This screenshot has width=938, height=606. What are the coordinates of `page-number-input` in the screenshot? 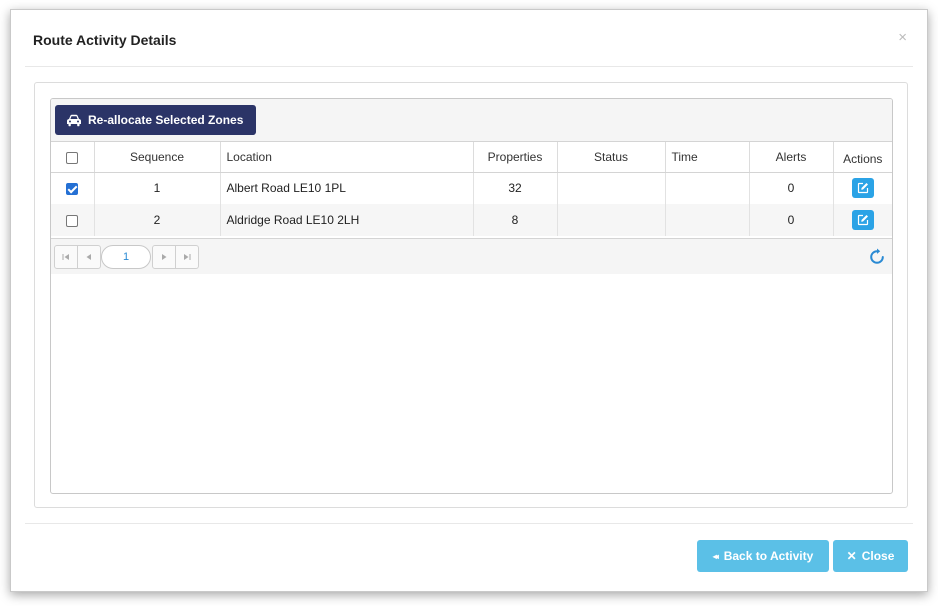 It's located at (126, 257).